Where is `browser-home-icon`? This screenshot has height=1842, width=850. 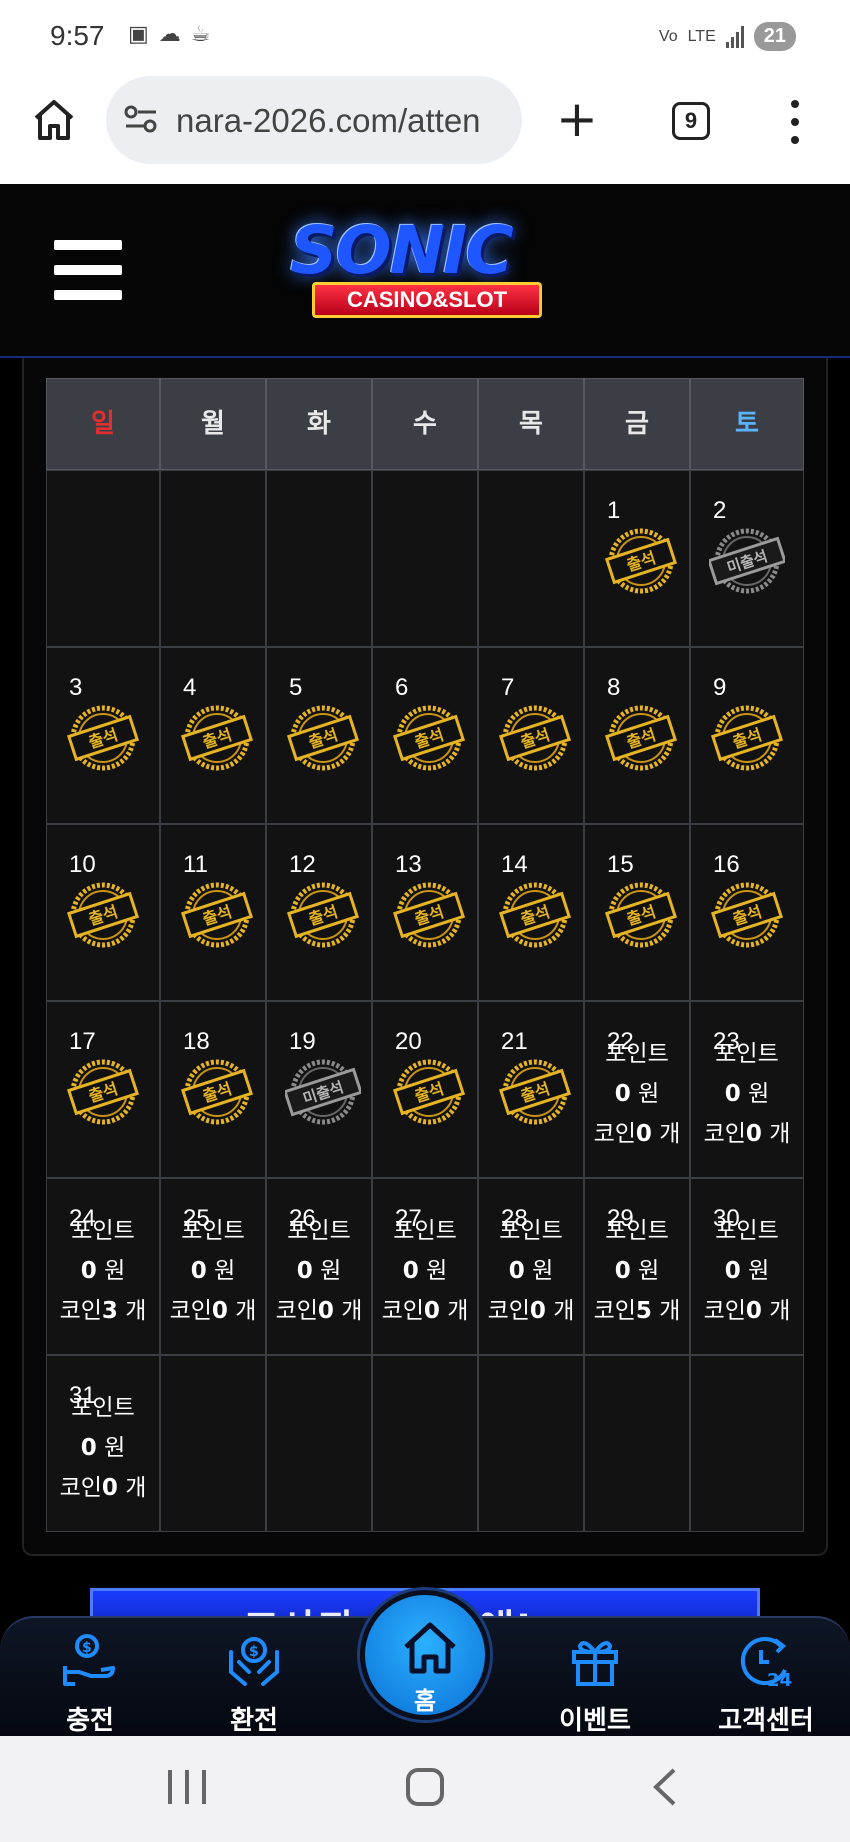 browser-home-icon is located at coordinates (54, 120).